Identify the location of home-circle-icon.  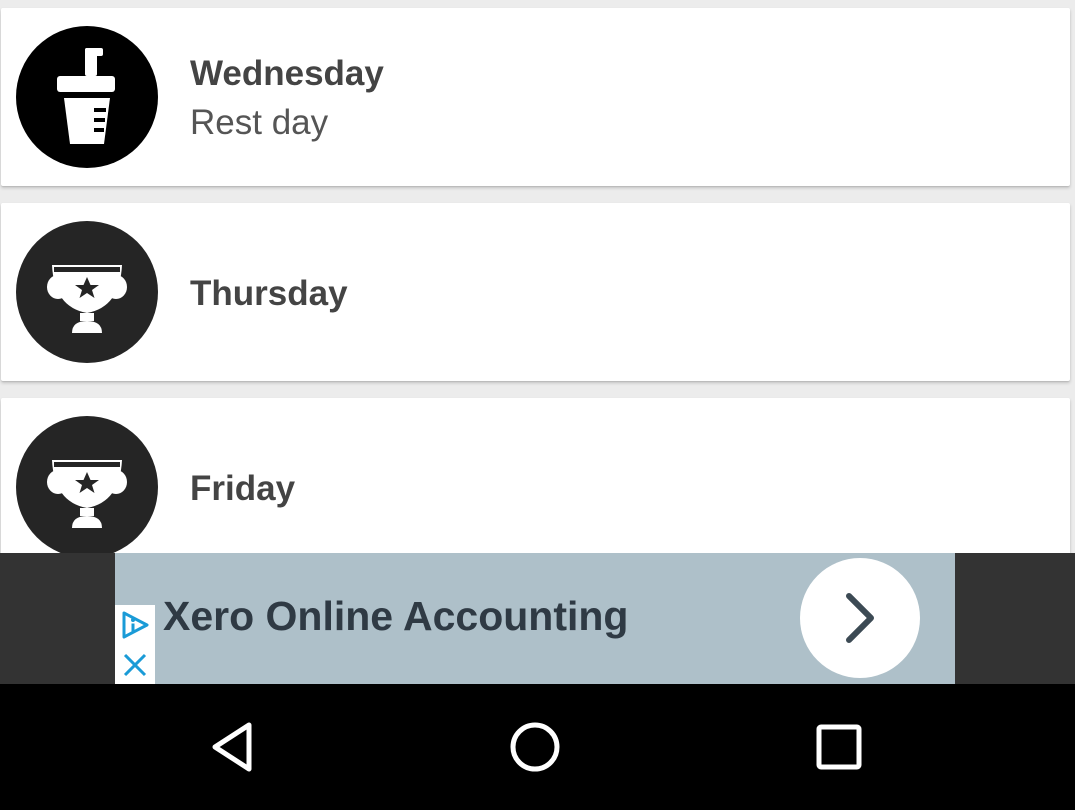
(535, 747).